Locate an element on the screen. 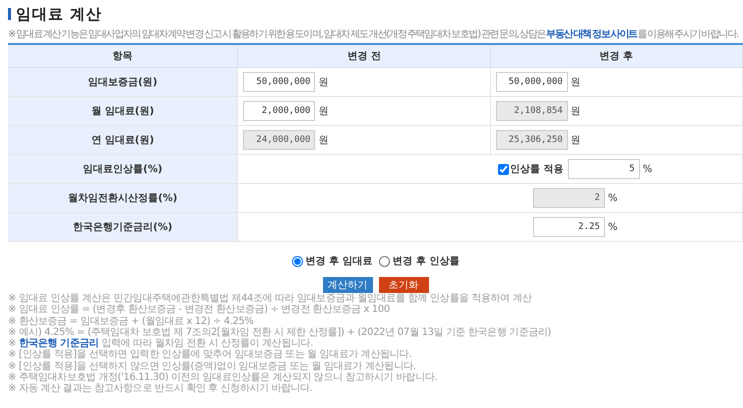 This screenshot has width=743, height=408. number-field: 5 is located at coordinates (604, 169).